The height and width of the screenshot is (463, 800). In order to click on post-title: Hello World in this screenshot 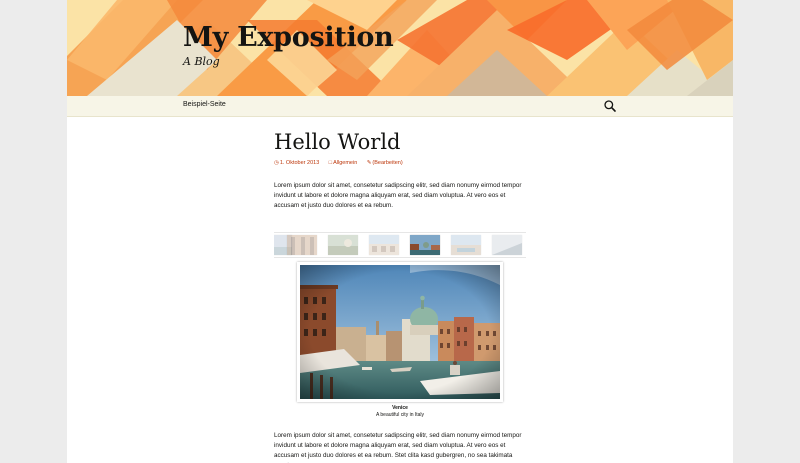, I will do `click(404, 142)`.